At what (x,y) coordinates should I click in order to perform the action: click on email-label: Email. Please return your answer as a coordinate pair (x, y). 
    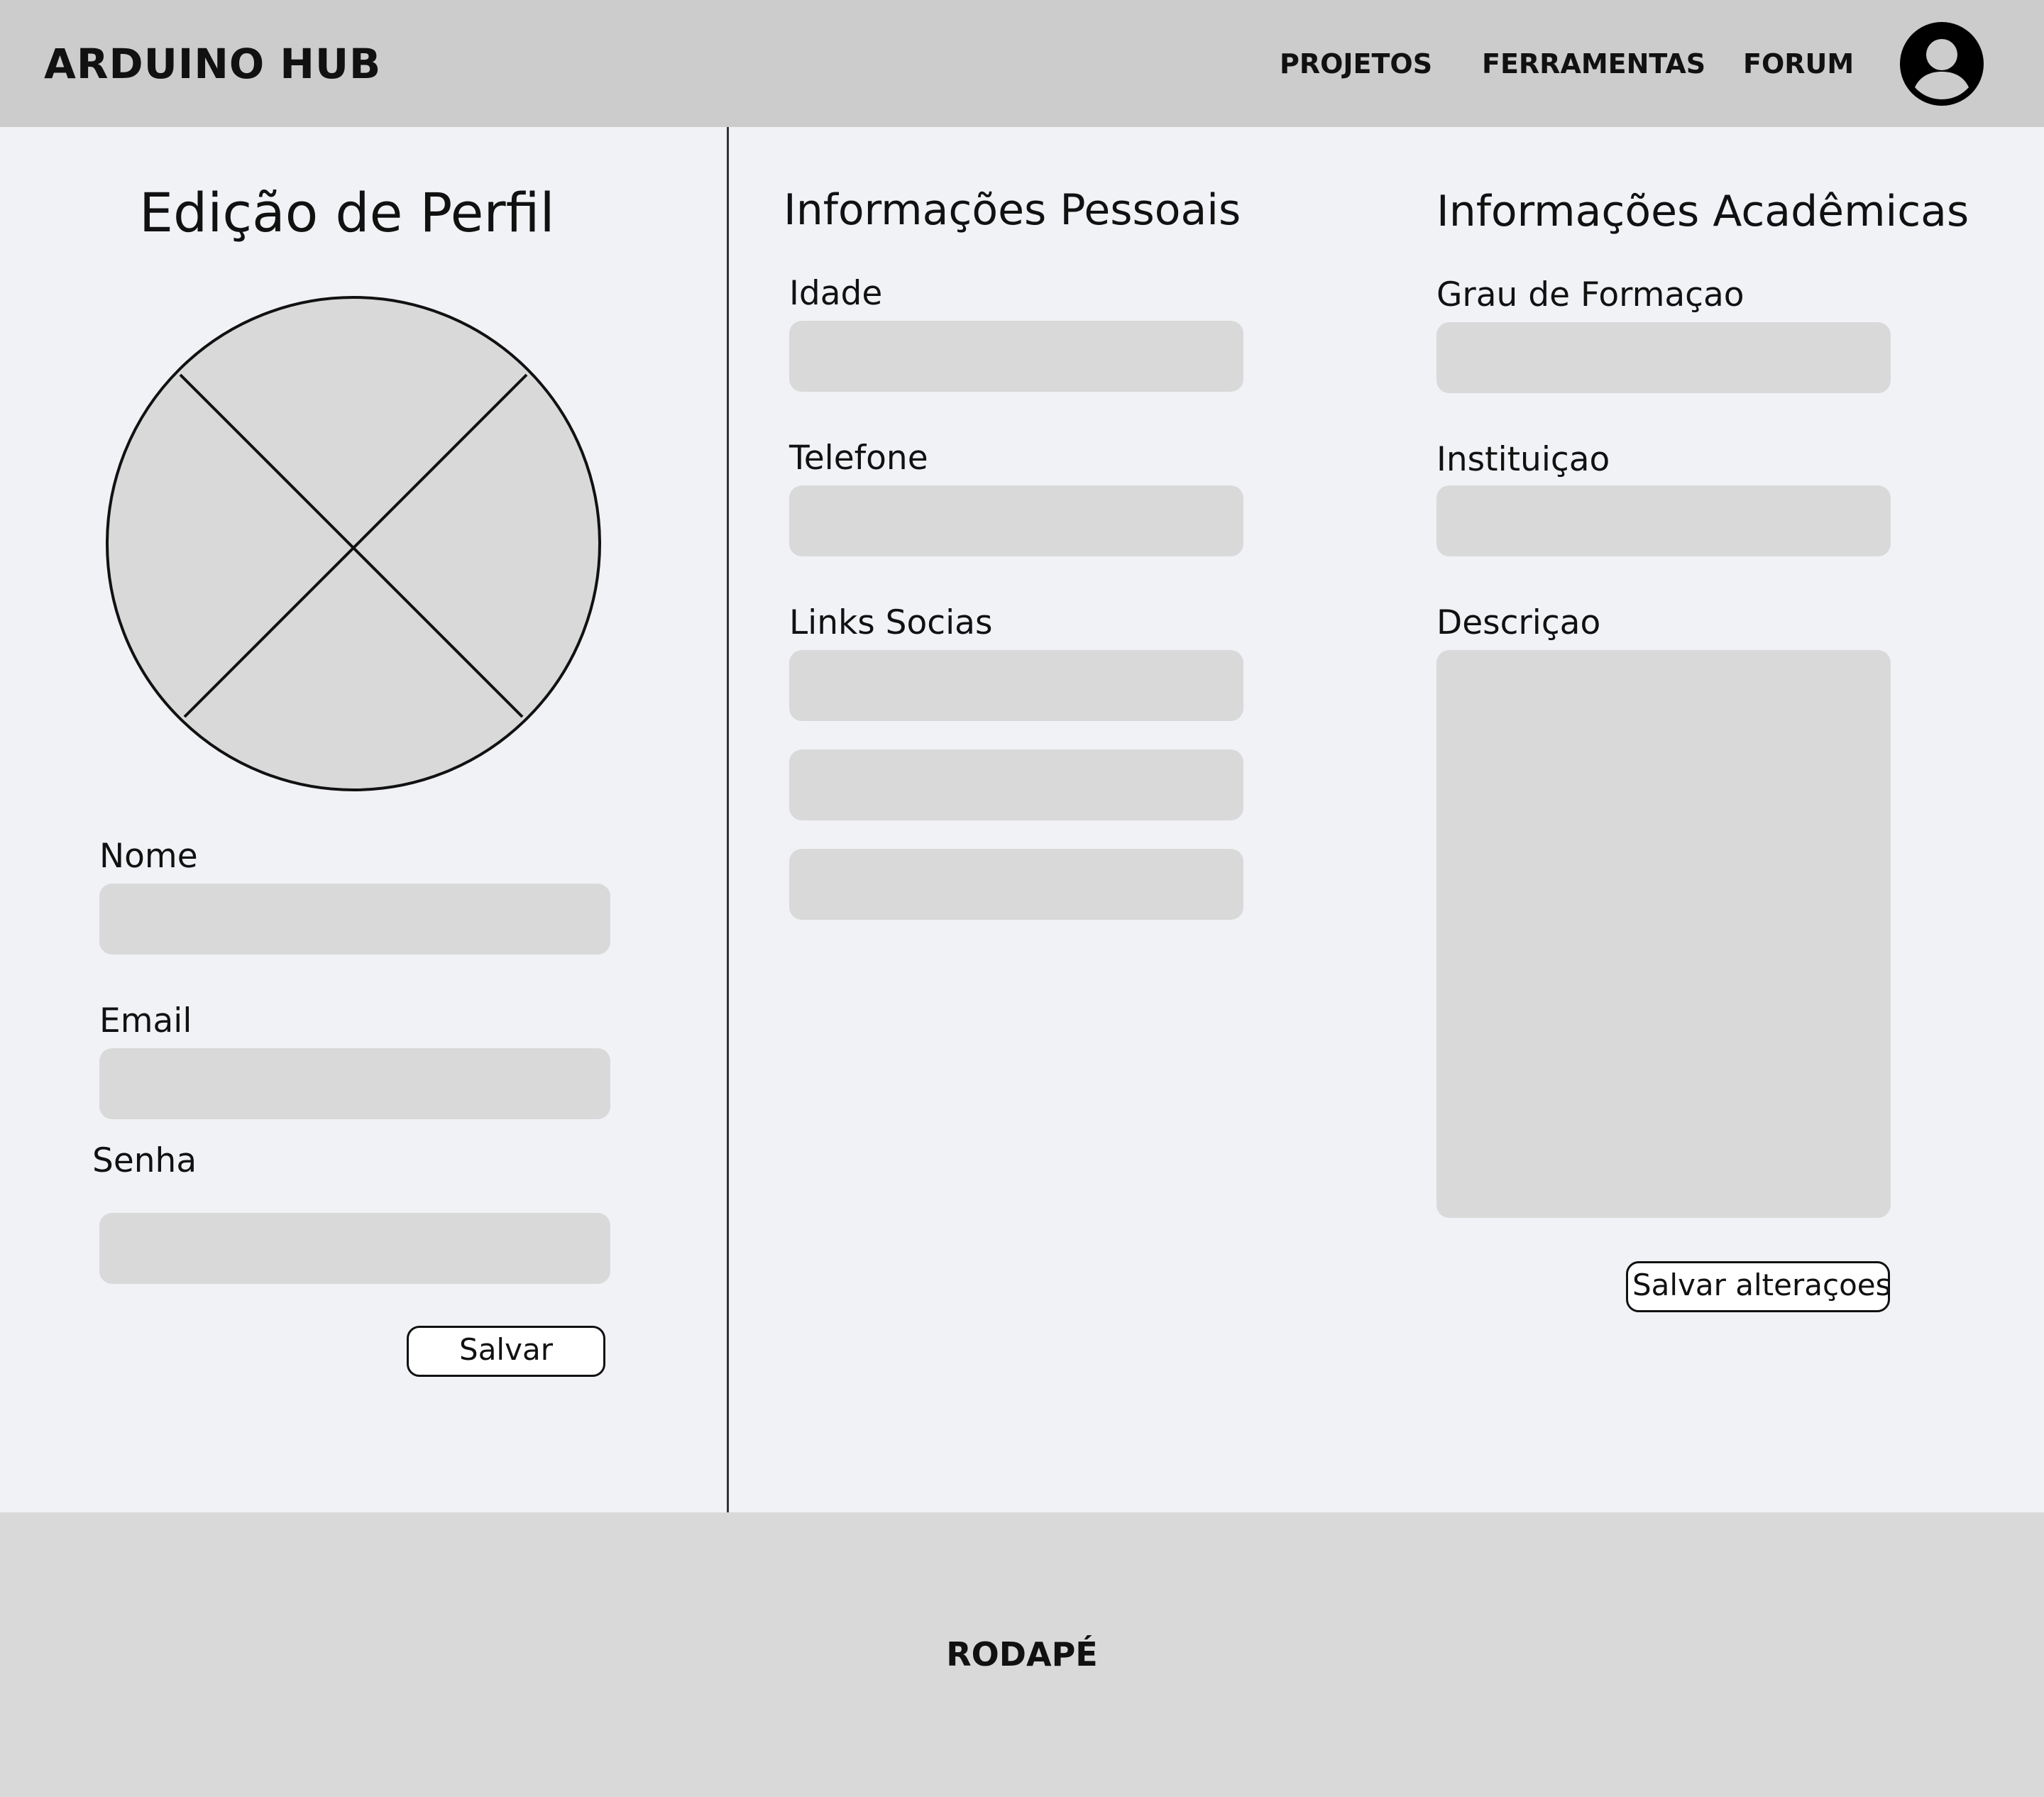
    Looking at the image, I should click on (145, 1020).